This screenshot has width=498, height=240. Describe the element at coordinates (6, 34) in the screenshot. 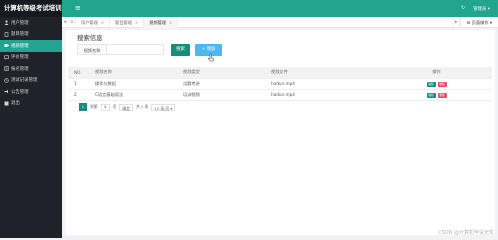

I see `document-icon` at that location.